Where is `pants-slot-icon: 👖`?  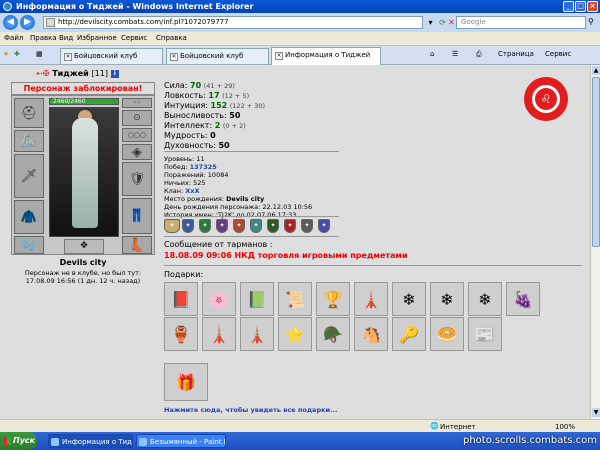
pants-slot-icon: 👖 is located at coordinates (137, 216).